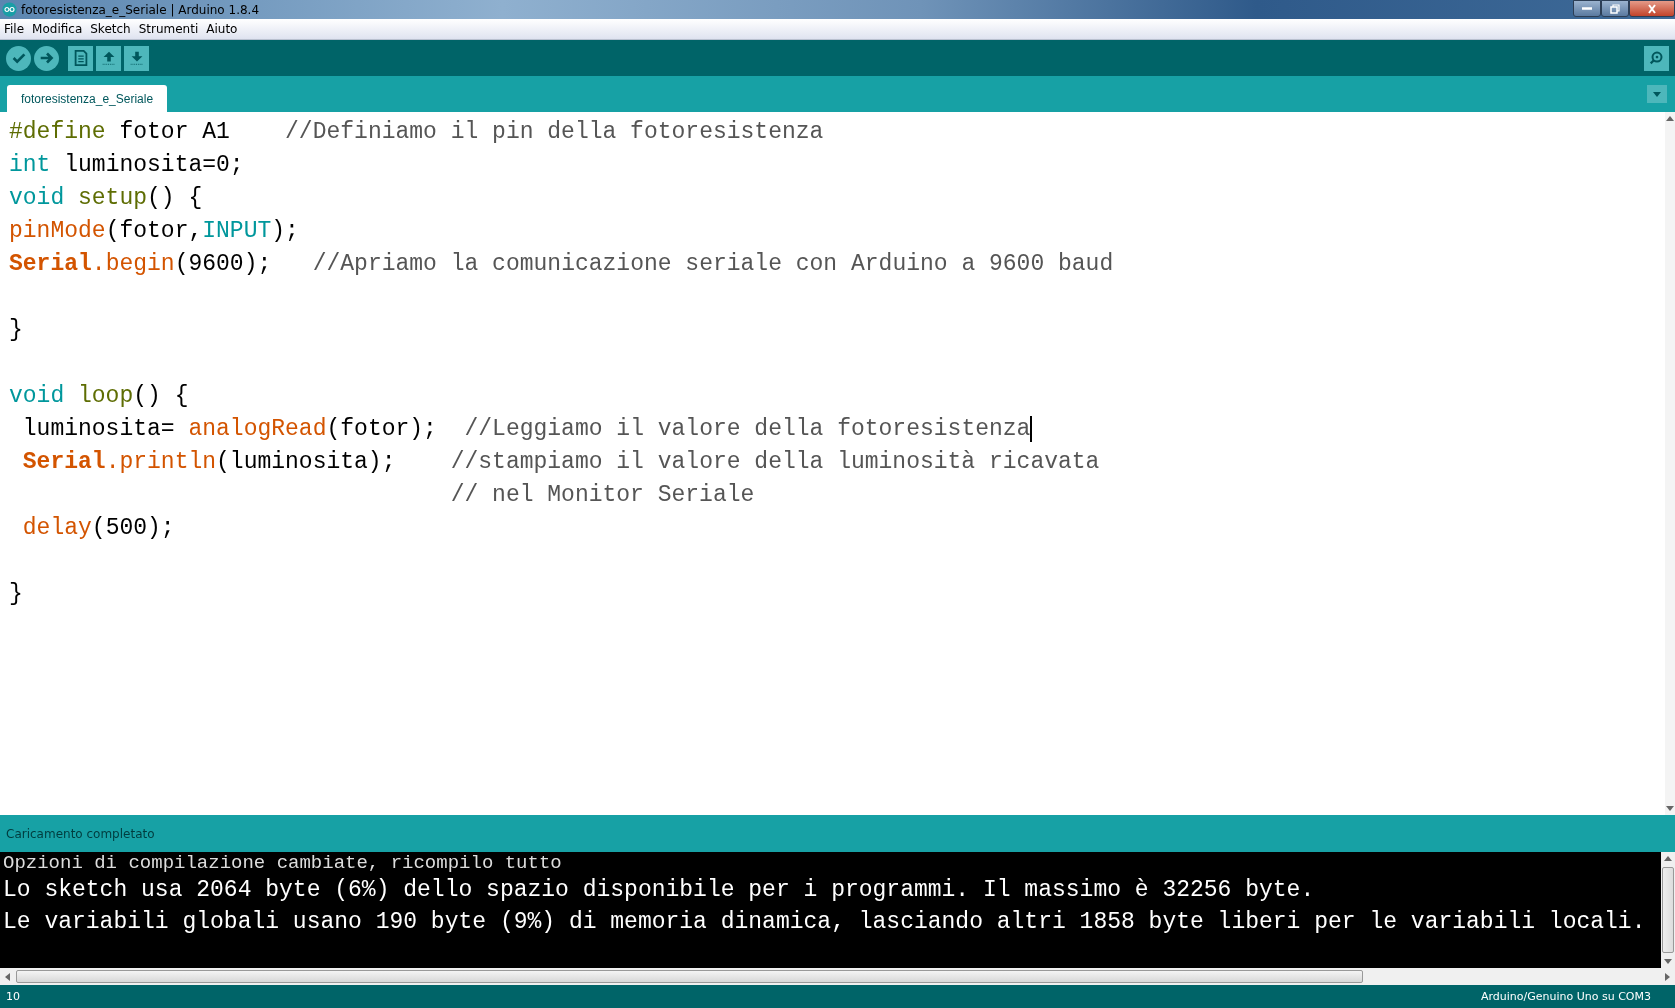 This screenshot has width=1675, height=1008. I want to click on minimize-button, so click(1587, 8).